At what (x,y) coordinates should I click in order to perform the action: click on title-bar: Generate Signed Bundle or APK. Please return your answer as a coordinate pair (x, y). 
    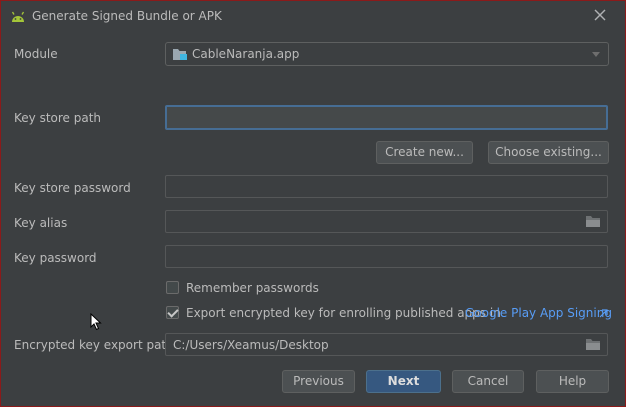
    Looking at the image, I should click on (313, 16).